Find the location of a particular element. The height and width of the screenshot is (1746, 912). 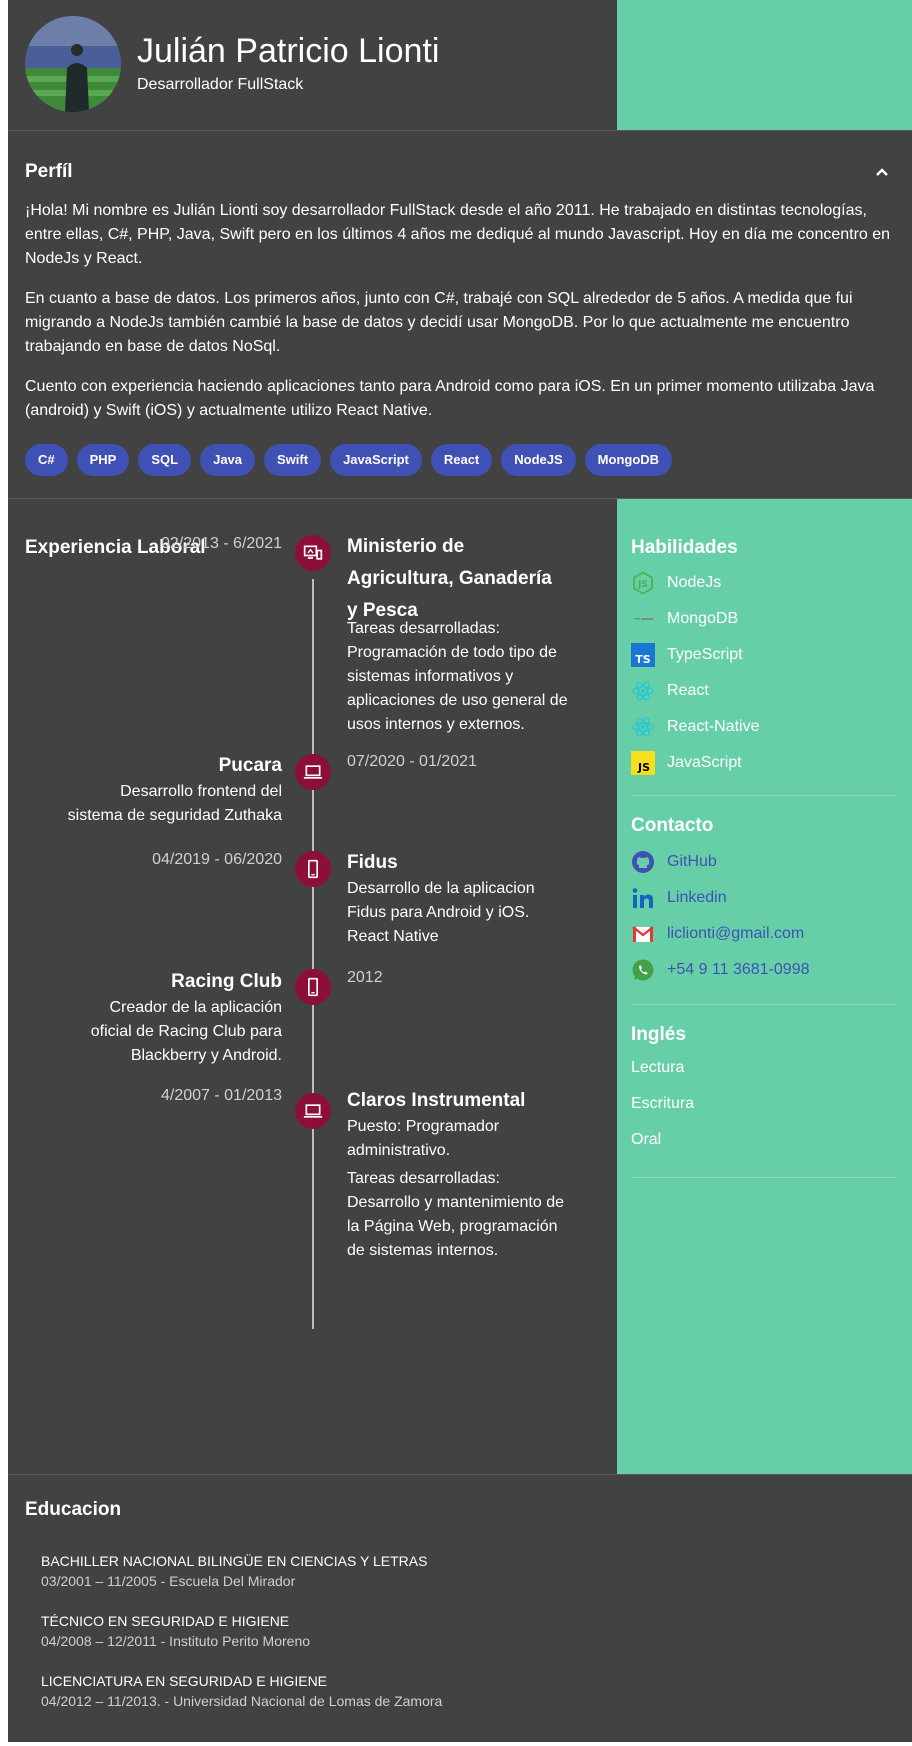

skill-label: React is located at coordinates (688, 690).